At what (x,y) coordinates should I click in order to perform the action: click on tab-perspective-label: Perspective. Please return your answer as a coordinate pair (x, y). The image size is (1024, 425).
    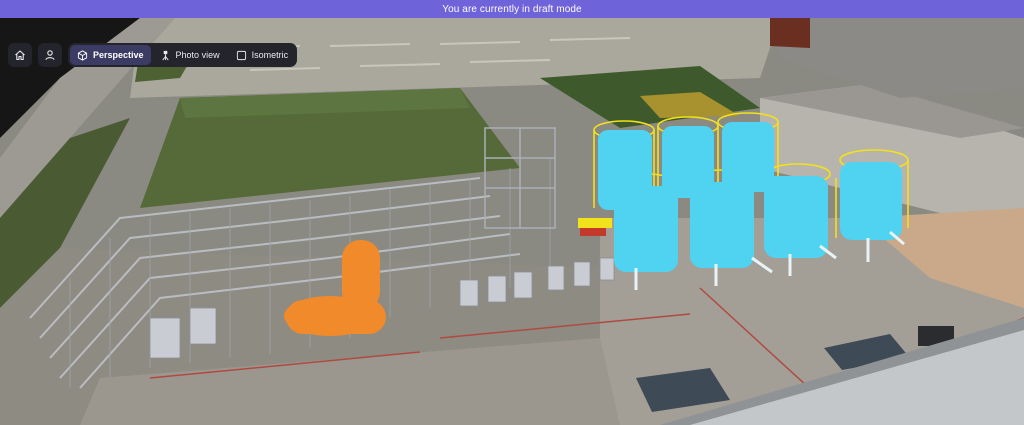
    Looking at the image, I should click on (118, 55).